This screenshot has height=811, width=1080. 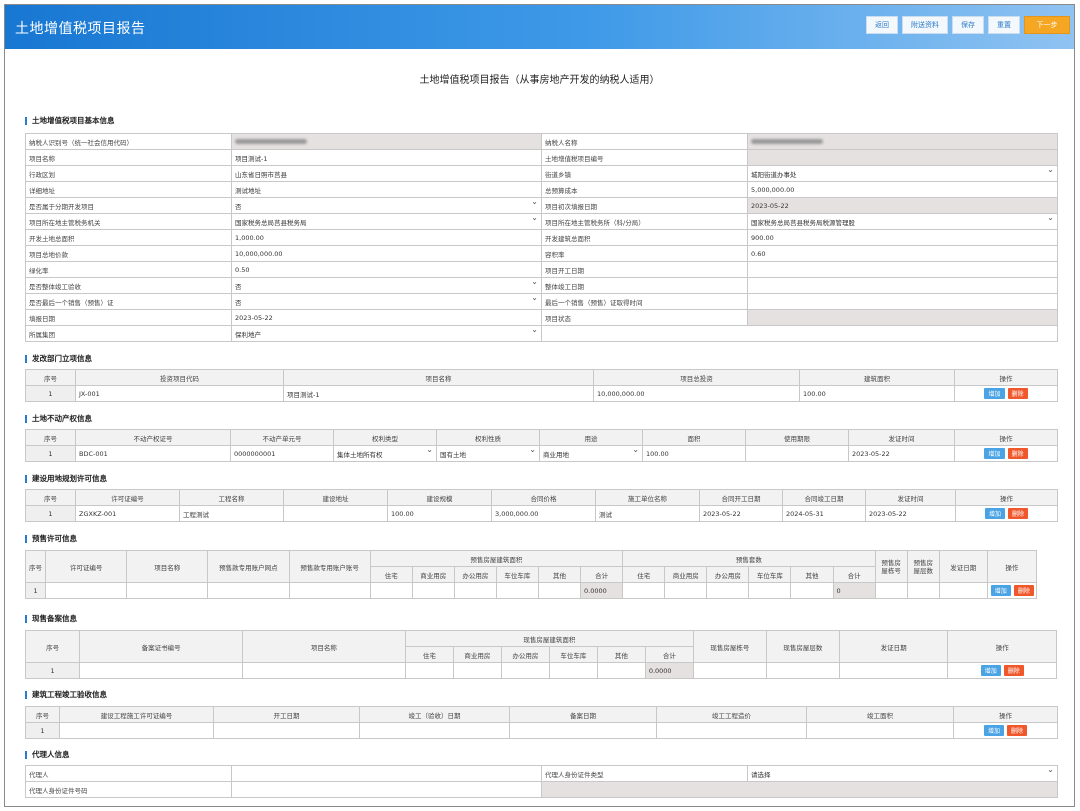 I want to click on land-price-field: 10,000,000.00, so click(x=386, y=253).